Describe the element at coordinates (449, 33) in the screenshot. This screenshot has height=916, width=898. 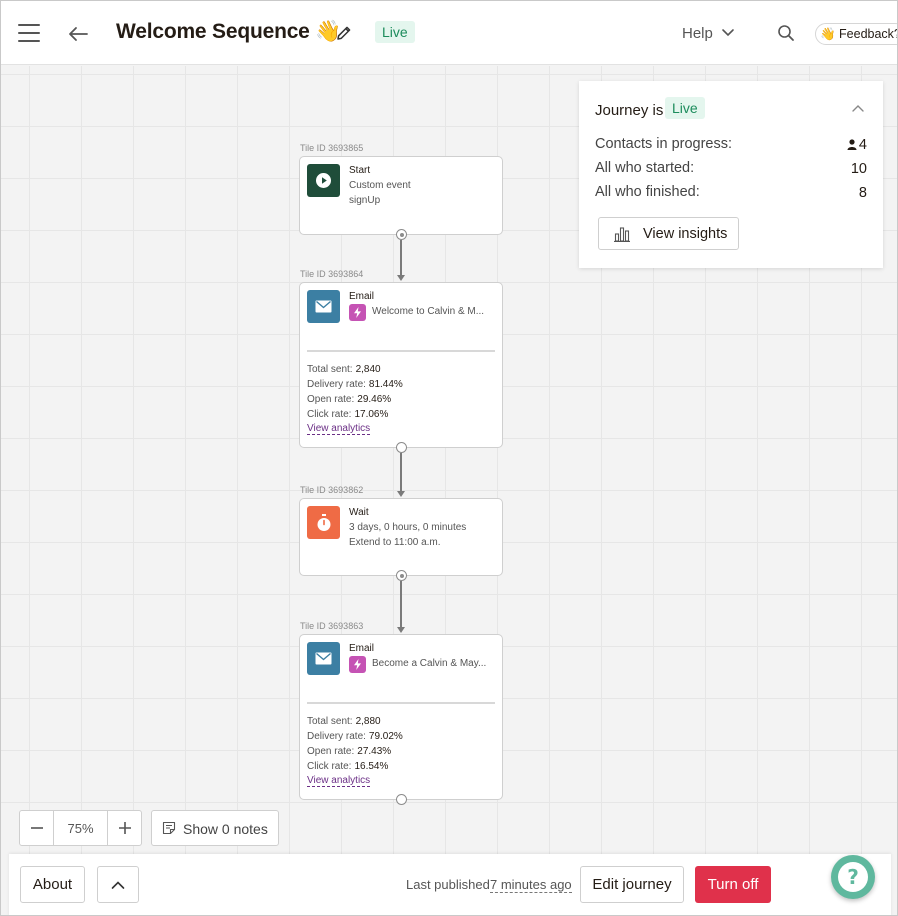
I see `top-bar: Welcome Sequence 👋 Live Help 👋 Feedback?` at that location.